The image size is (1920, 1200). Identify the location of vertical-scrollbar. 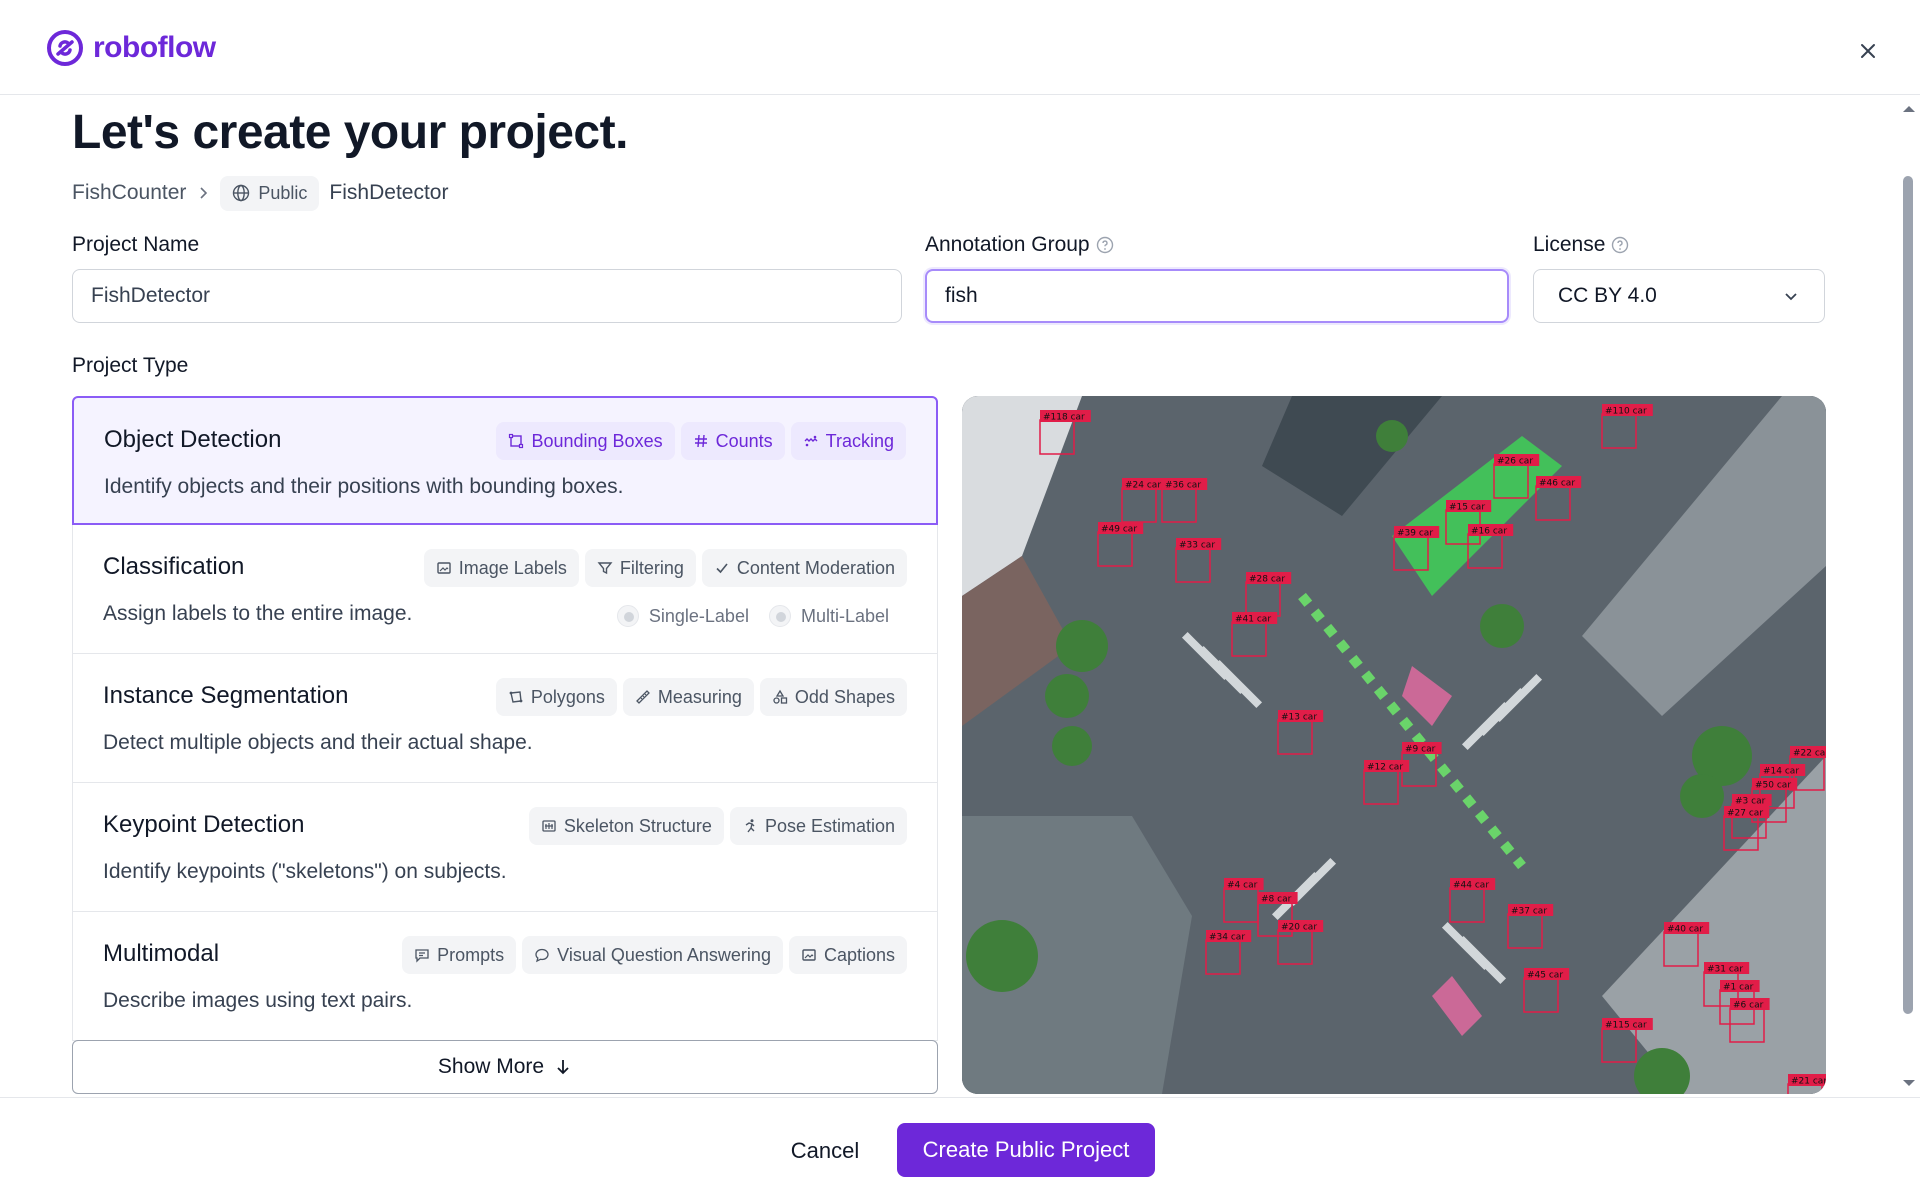
(1909, 596).